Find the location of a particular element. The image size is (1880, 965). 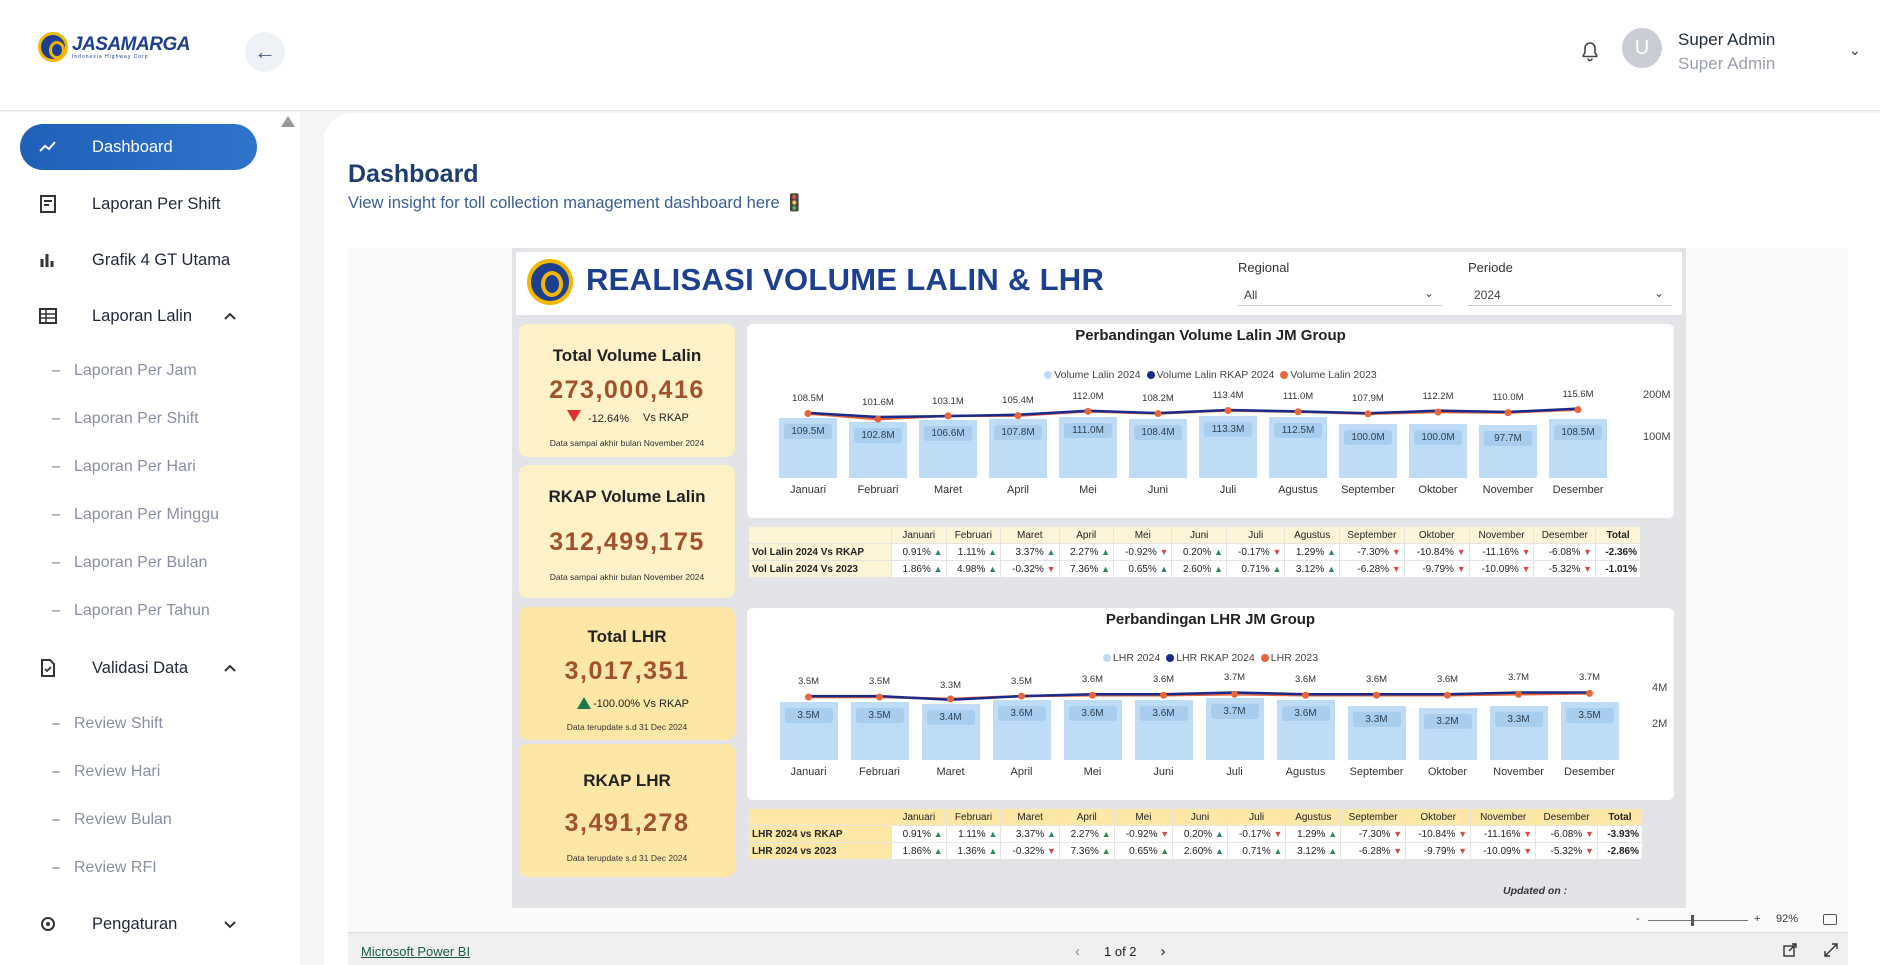

prev-page-icon: ‹ is located at coordinates (1077, 951).